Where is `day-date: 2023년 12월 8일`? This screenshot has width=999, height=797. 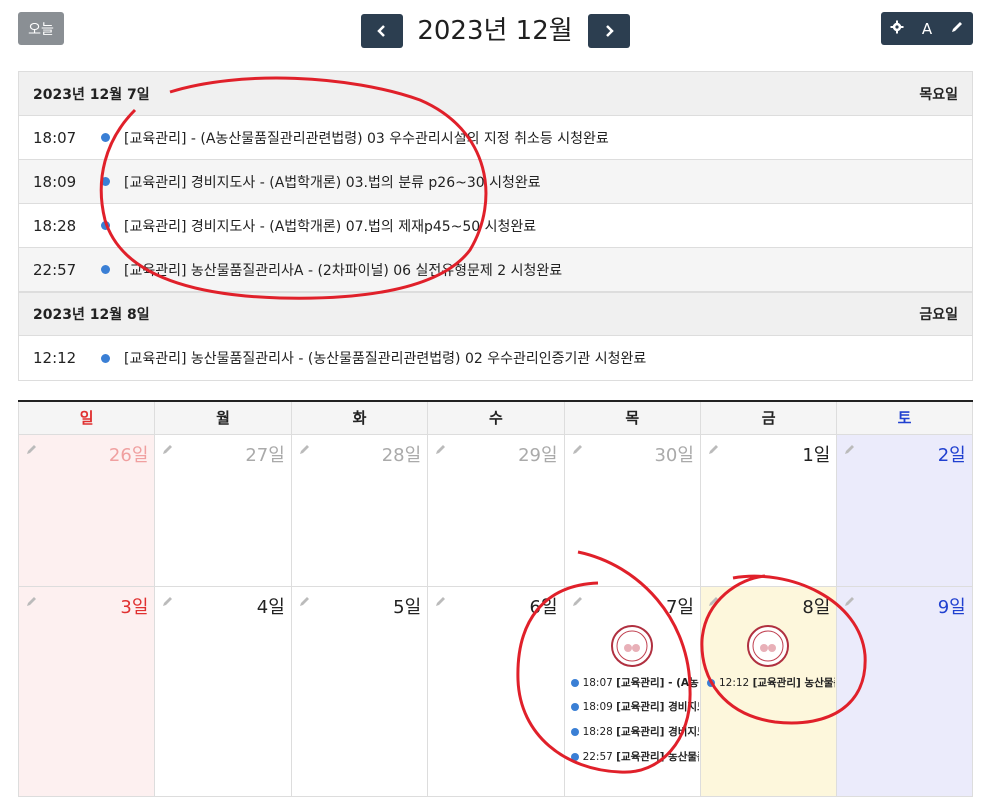 day-date: 2023년 12월 8일 is located at coordinates (91, 315).